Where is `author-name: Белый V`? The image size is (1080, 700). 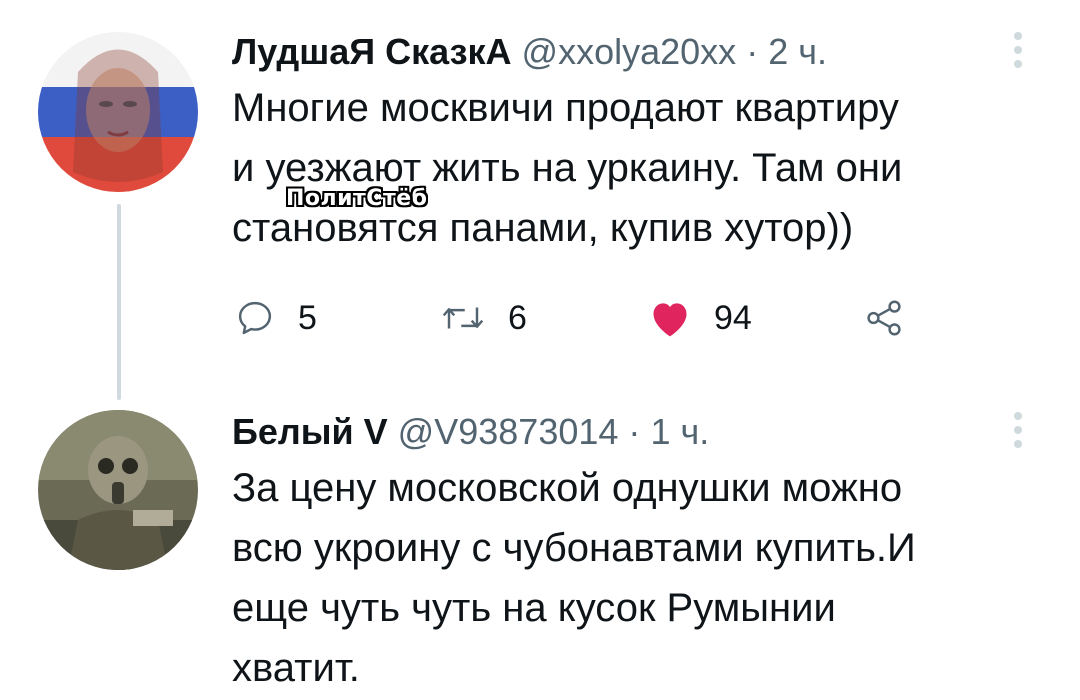
author-name: Белый V is located at coordinates (310, 431).